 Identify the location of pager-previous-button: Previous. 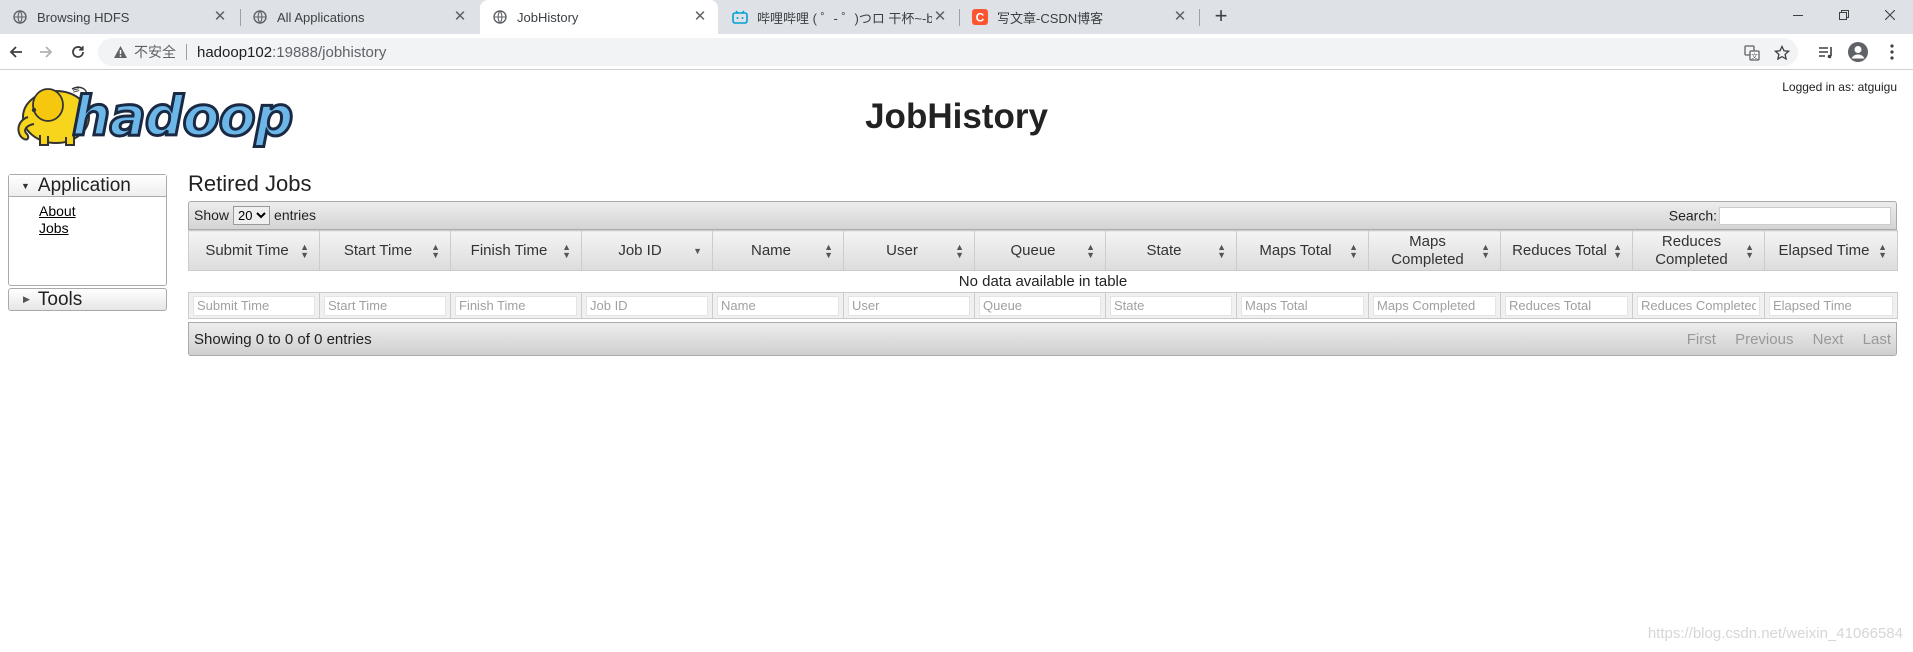
(1764, 339).